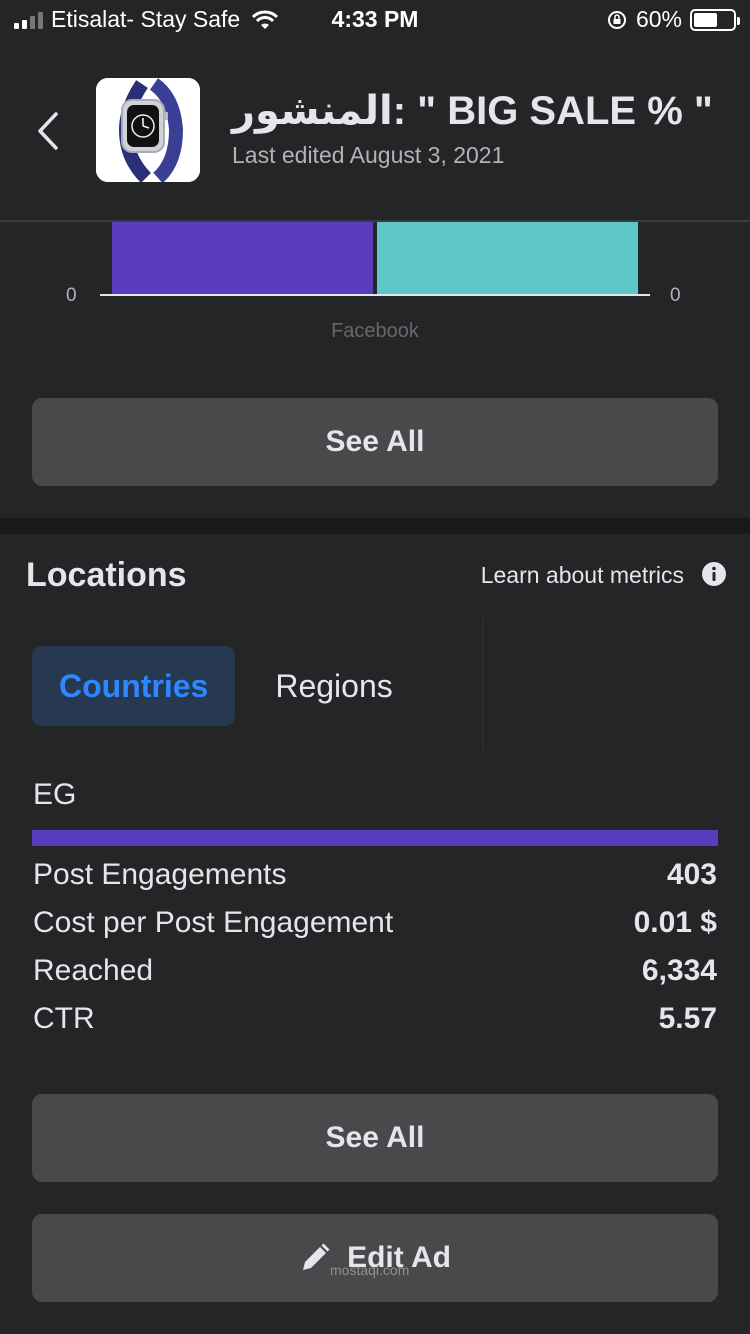 Image resolution: width=750 pixels, height=1334 pixels. I want to click on metric-value: 403, so click(691, 874).